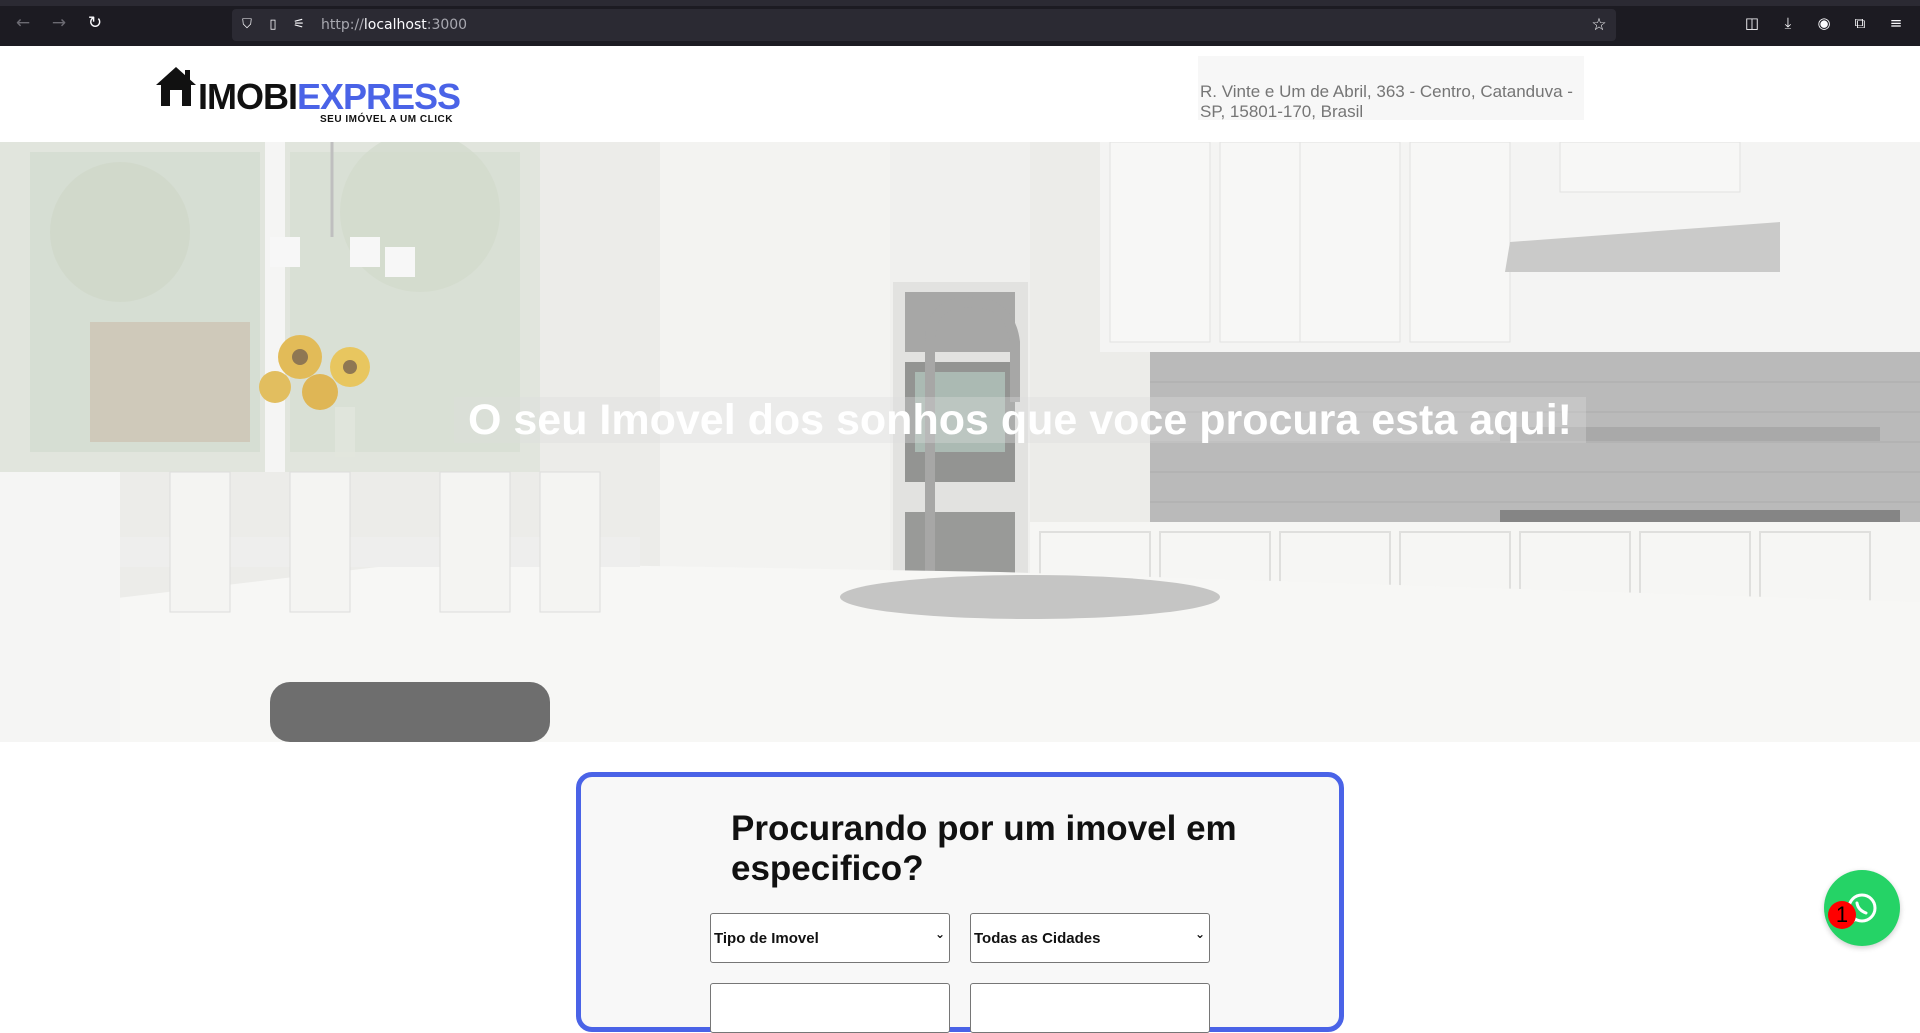 This screenshot has width=1920, height=1033. I want to click on city-value: Todas as Cidades, so click(1037, 938).